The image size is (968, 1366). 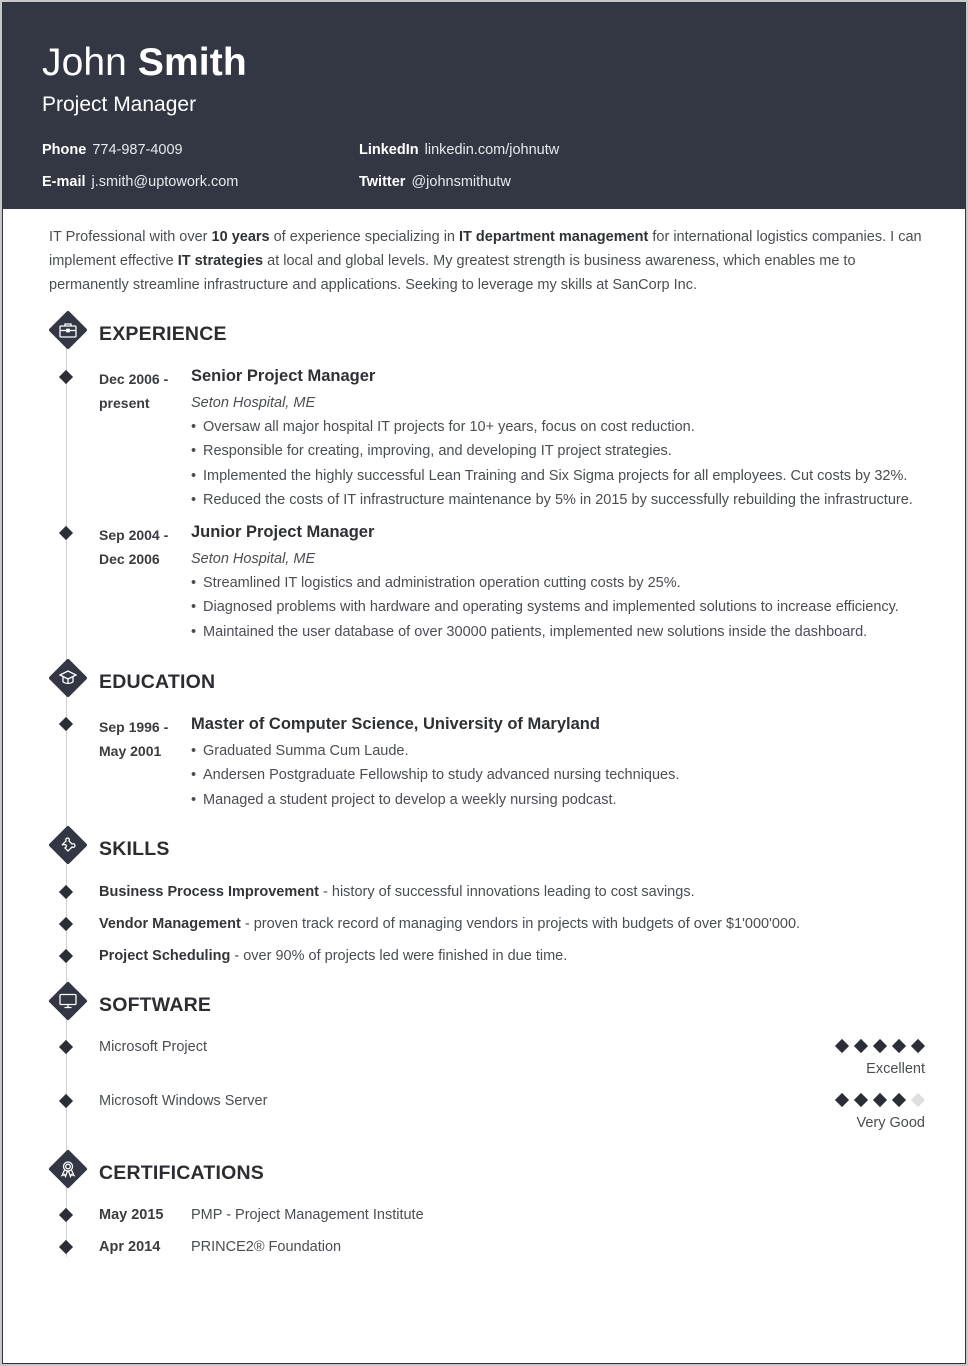 What do you see at coordinates (84, 62) in the screenshot?
I see `first-name: John` at bounding box center [84, 62].